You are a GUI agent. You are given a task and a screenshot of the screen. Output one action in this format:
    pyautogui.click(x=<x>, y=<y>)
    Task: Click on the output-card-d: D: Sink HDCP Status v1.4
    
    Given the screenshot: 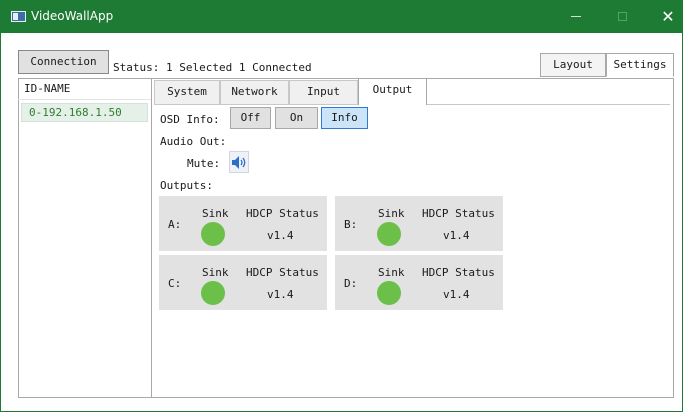 What is the action you would take?
    pyautogui.click(x=419, y=282)
    